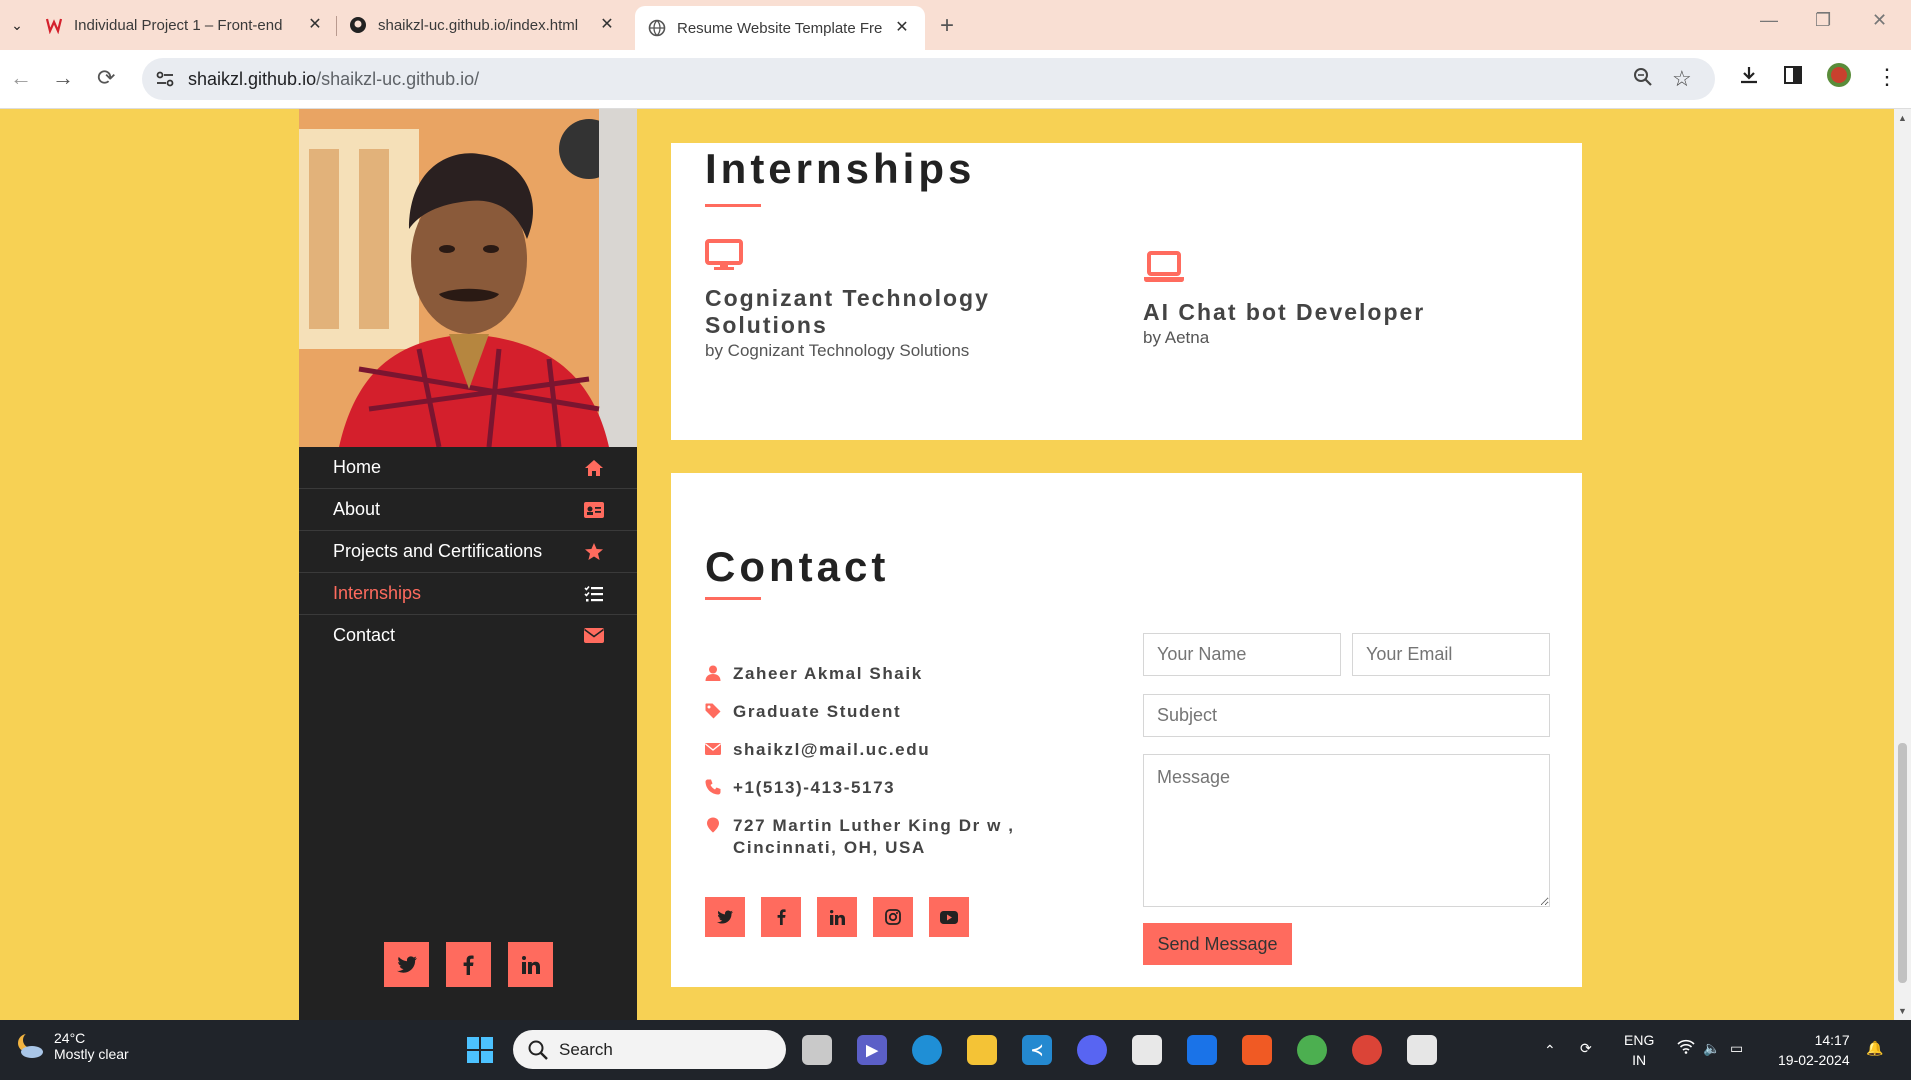 The image size is (1911, 1080). I want to click on envelope-icon, so click(594, 636).